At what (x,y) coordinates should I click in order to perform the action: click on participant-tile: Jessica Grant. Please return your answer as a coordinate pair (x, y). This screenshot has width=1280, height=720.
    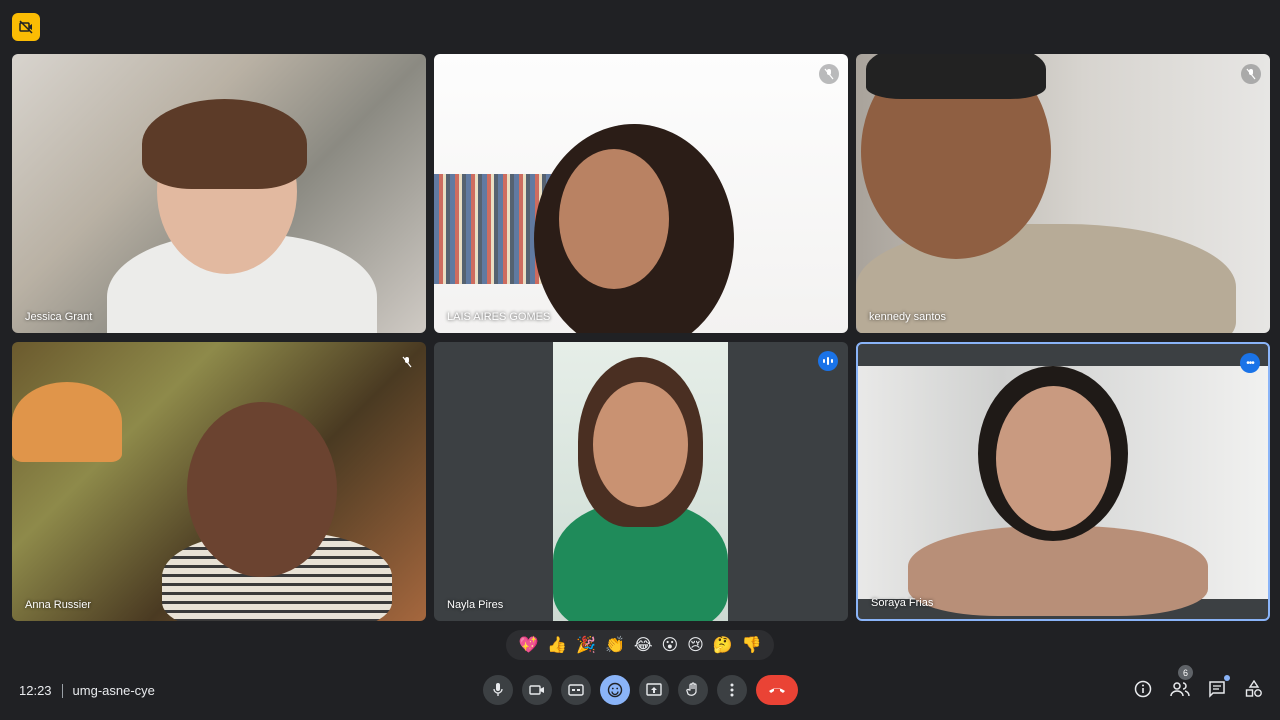
    Looking at the image, I should click on (219, 193).